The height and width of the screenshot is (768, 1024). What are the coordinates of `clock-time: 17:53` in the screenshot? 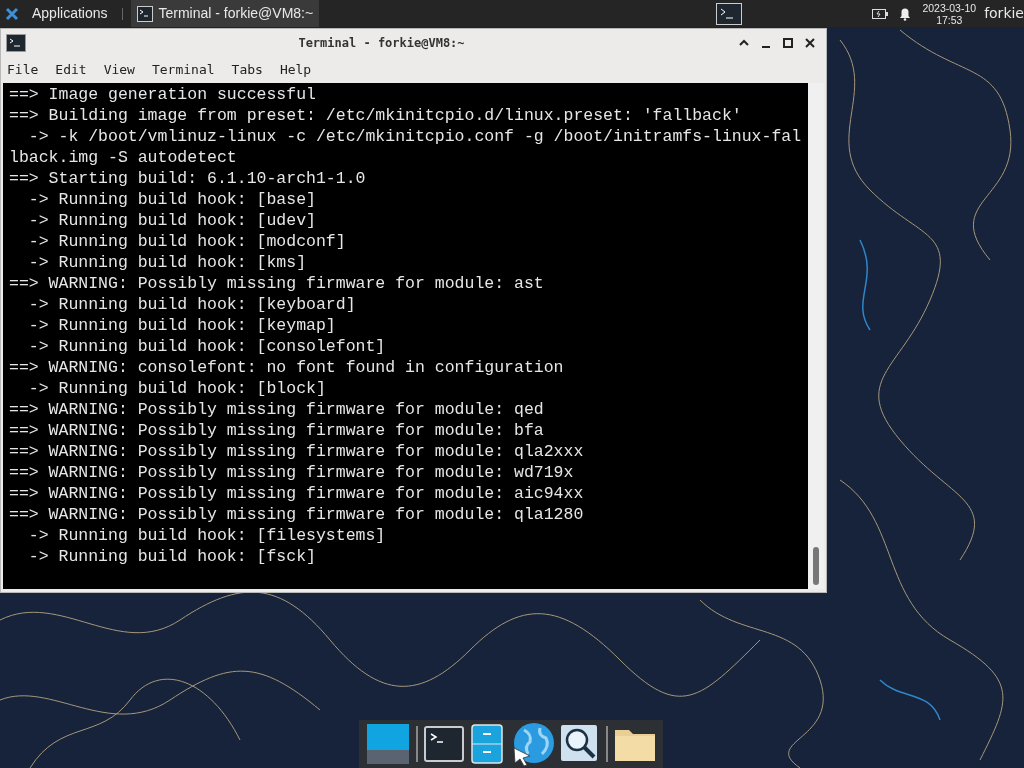 It's located at (949, 19).